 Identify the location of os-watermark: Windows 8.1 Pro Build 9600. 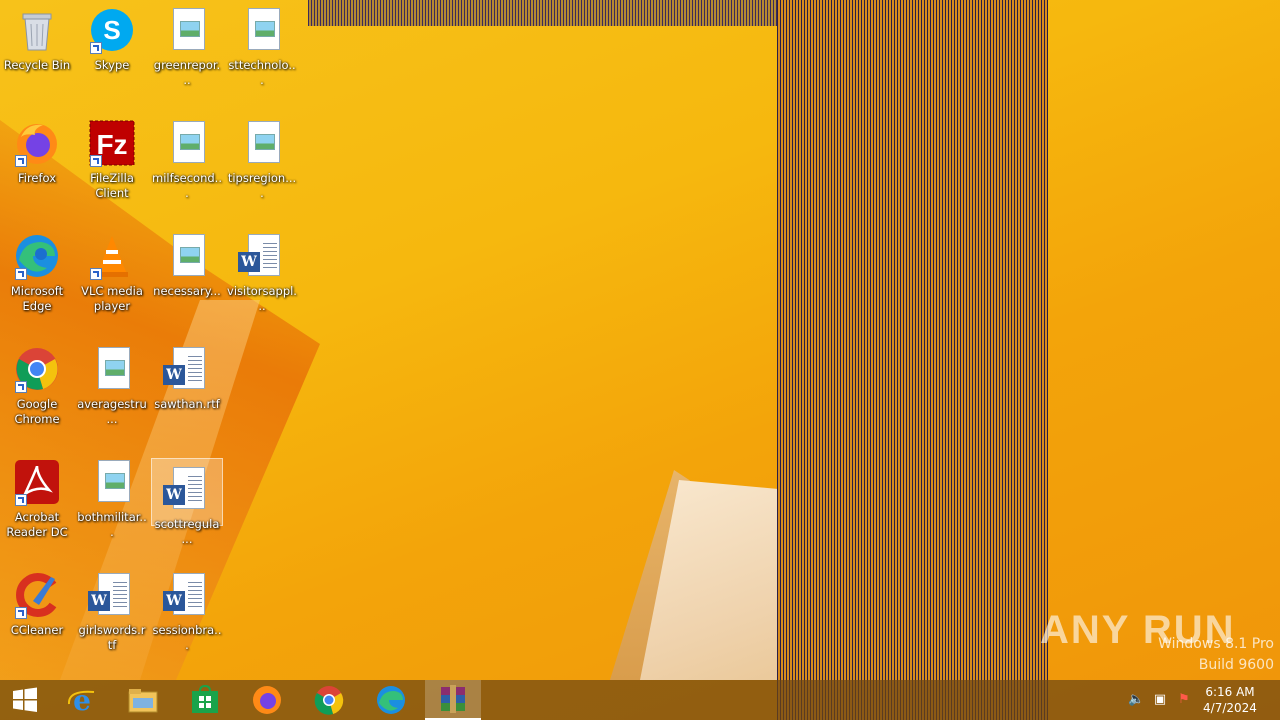
(1216, 655).